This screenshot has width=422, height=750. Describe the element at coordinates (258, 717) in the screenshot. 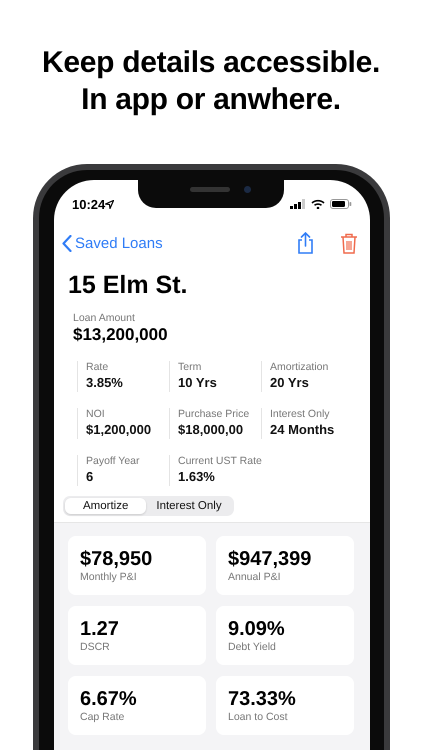

I see `metric-label: Loan to Cost` at that location.